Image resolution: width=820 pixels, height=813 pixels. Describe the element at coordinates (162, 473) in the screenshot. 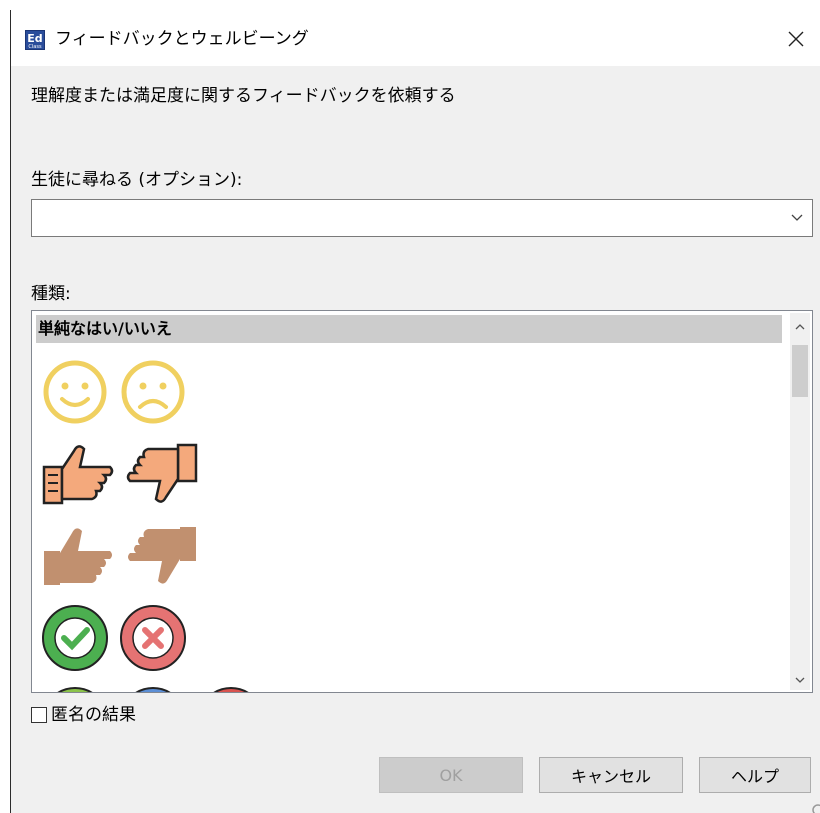

I see `thumbs-down-light-icon` at that location.